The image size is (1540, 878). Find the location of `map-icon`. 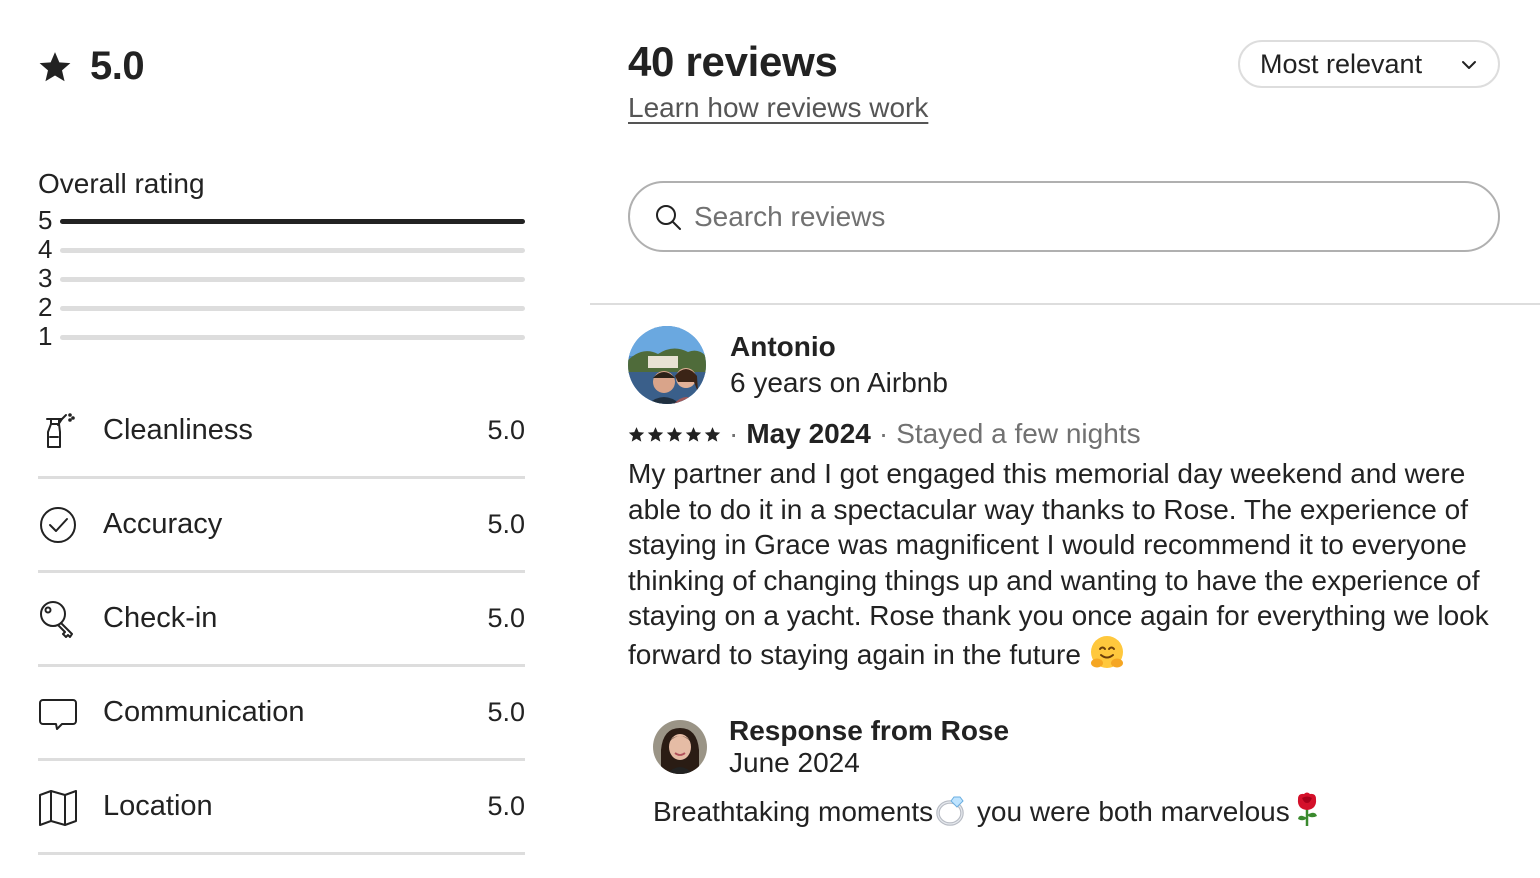

map-icon is located at coordinates (58, 807).